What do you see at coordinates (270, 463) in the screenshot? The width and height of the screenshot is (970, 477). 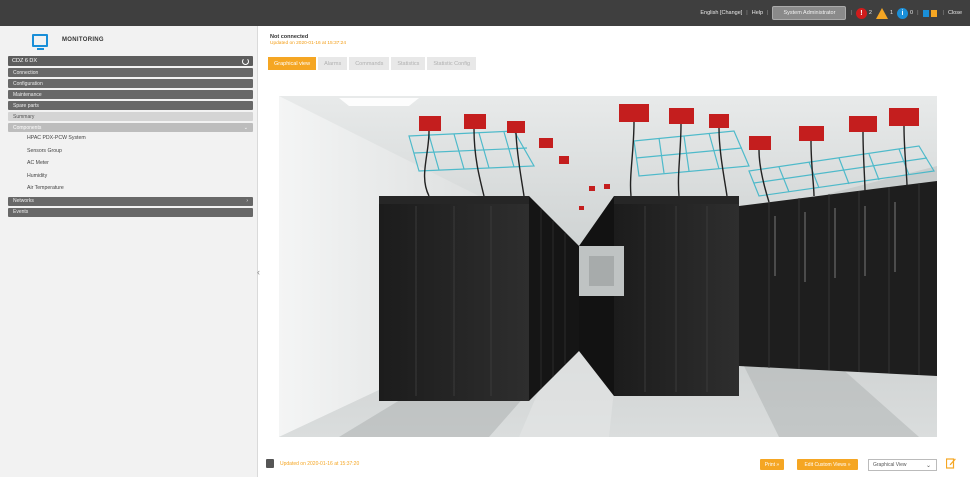 I see `calendar-icon` at bounding box center [270, 463].